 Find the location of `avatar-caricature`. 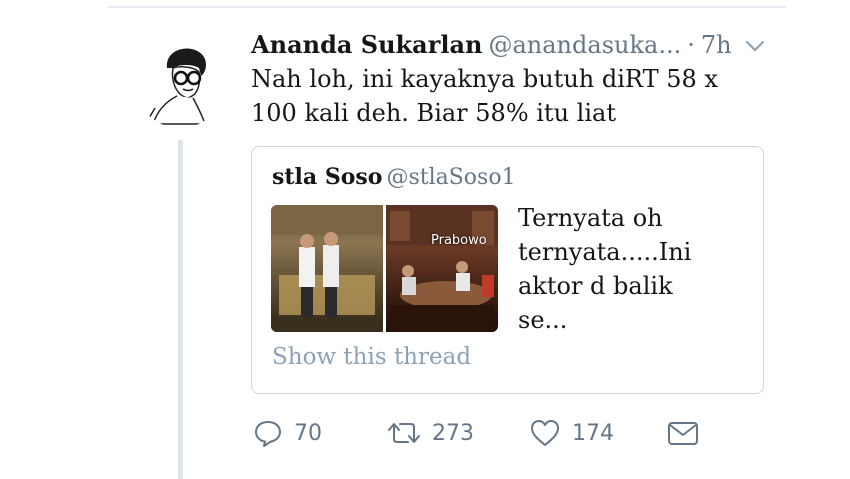

avatar-caricature is located at coordinates (180, 86).